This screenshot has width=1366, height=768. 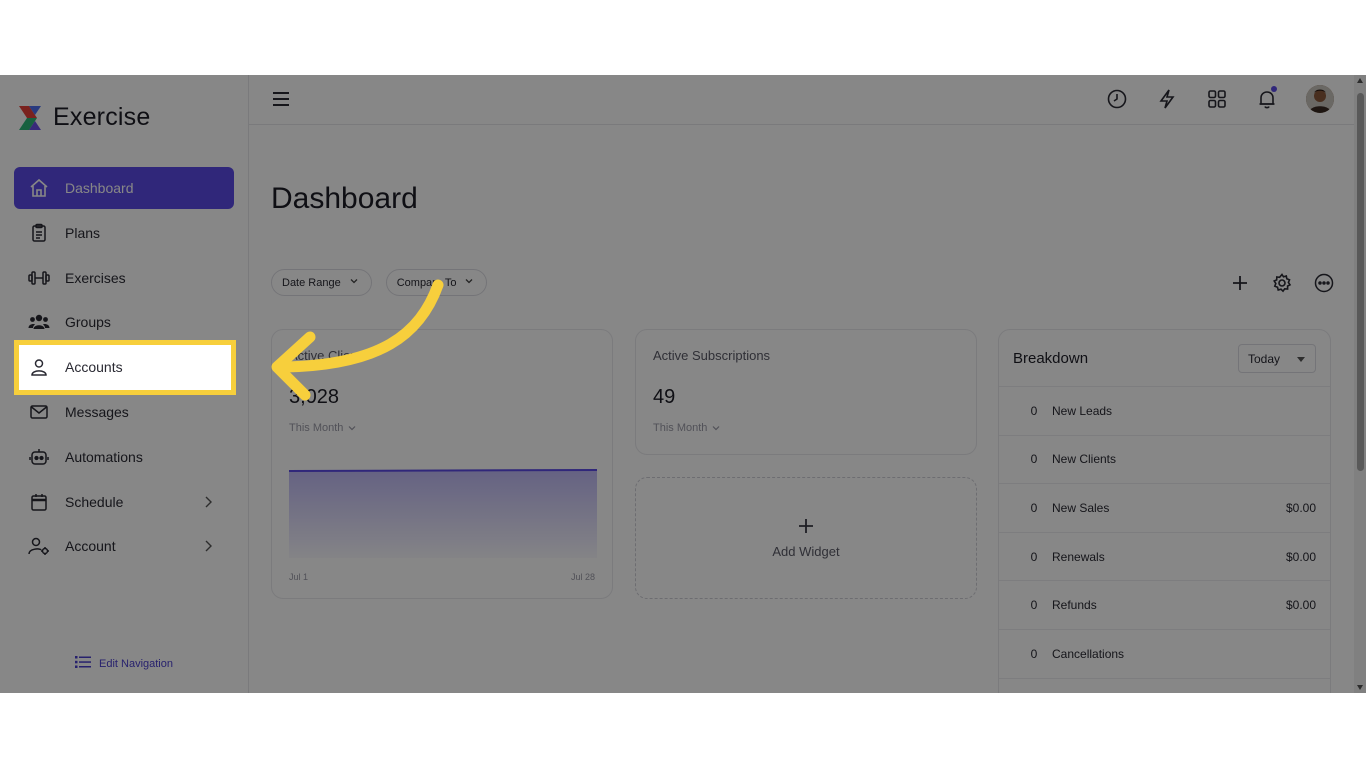 What do you see at coordinates (379, 282) in the screenshot?
I see `filter-bar: Date Range Compare To` at bounding box center [379, 282].